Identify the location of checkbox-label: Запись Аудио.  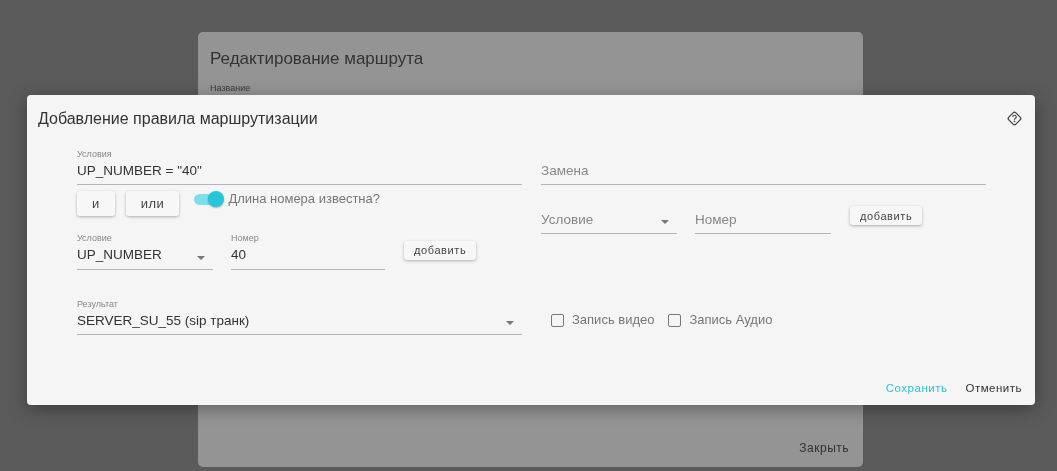
(731, 320).